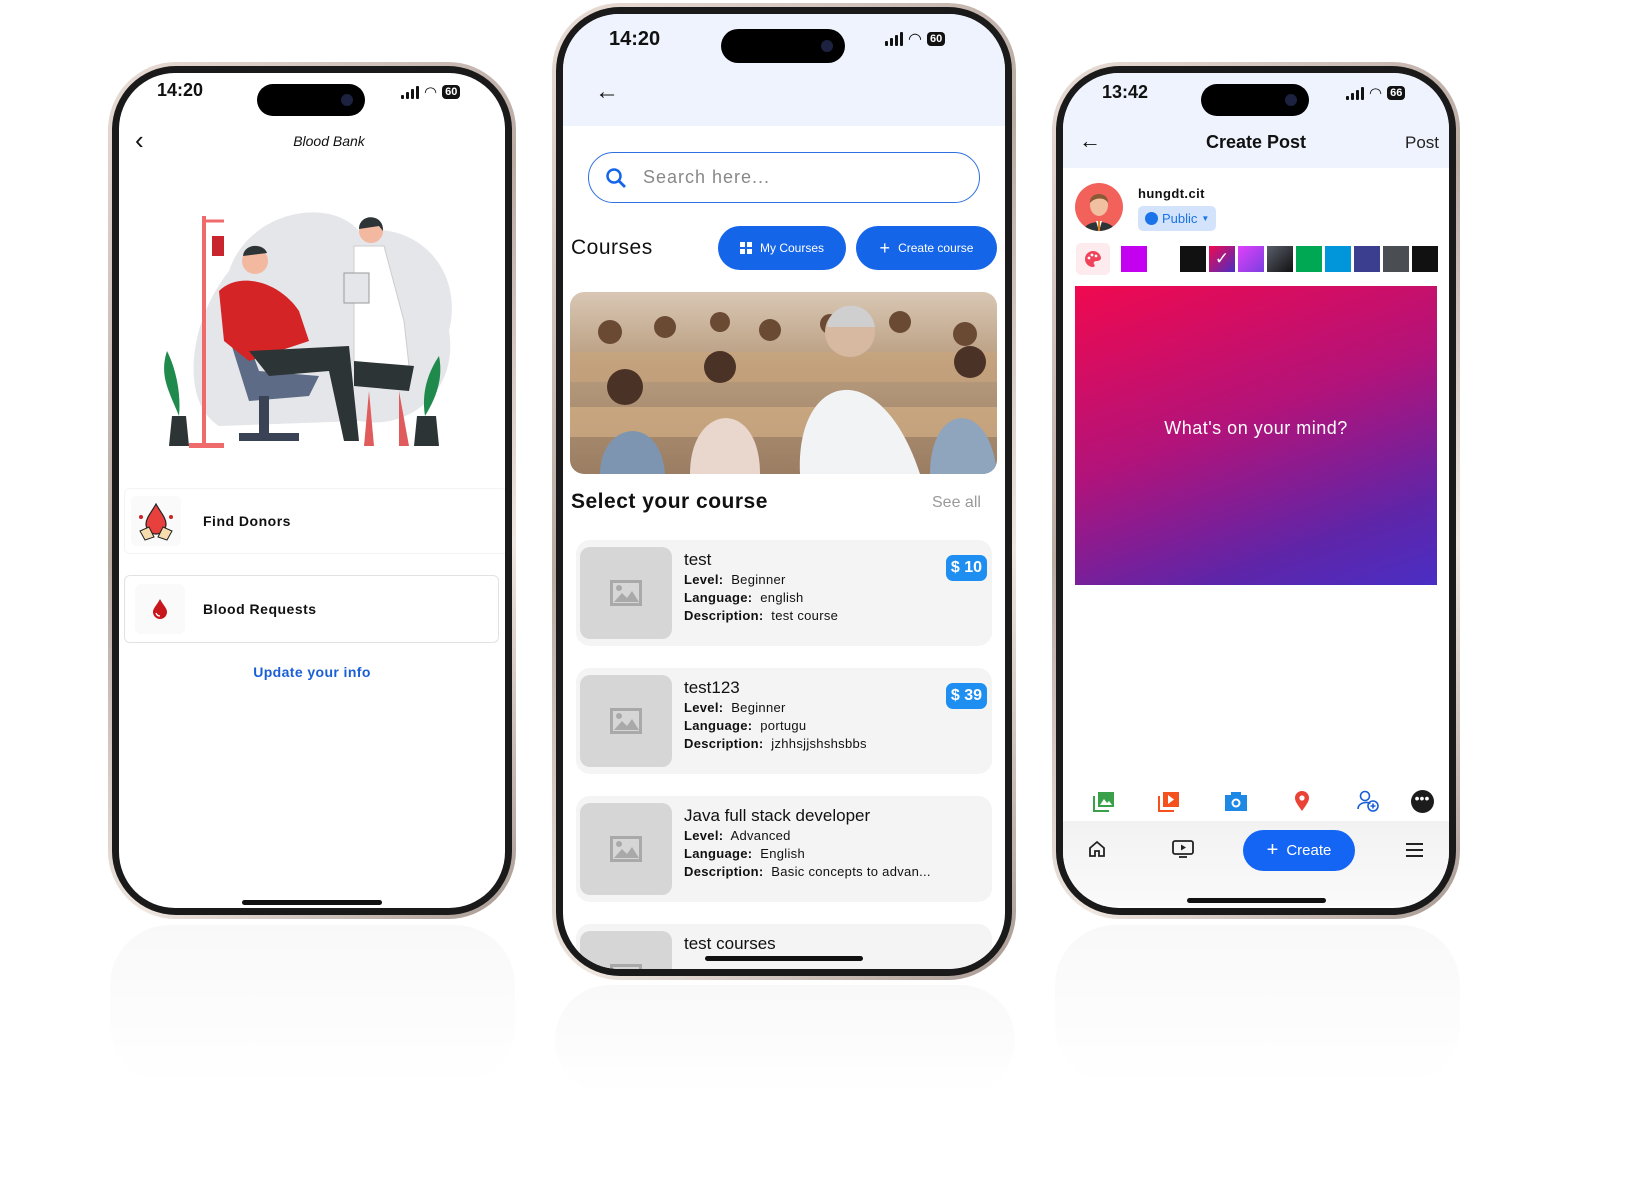 This screenshot has width=1636, height=1200. Describe the element at coordinates (966, 696) in the screenshot. I see `price-badge: $ 39` at that location.